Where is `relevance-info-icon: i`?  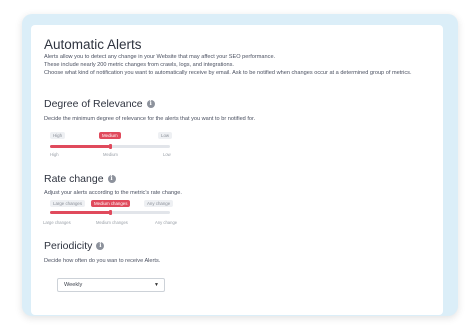
relevance-info-icon: i is located at coordinates (150, 104).